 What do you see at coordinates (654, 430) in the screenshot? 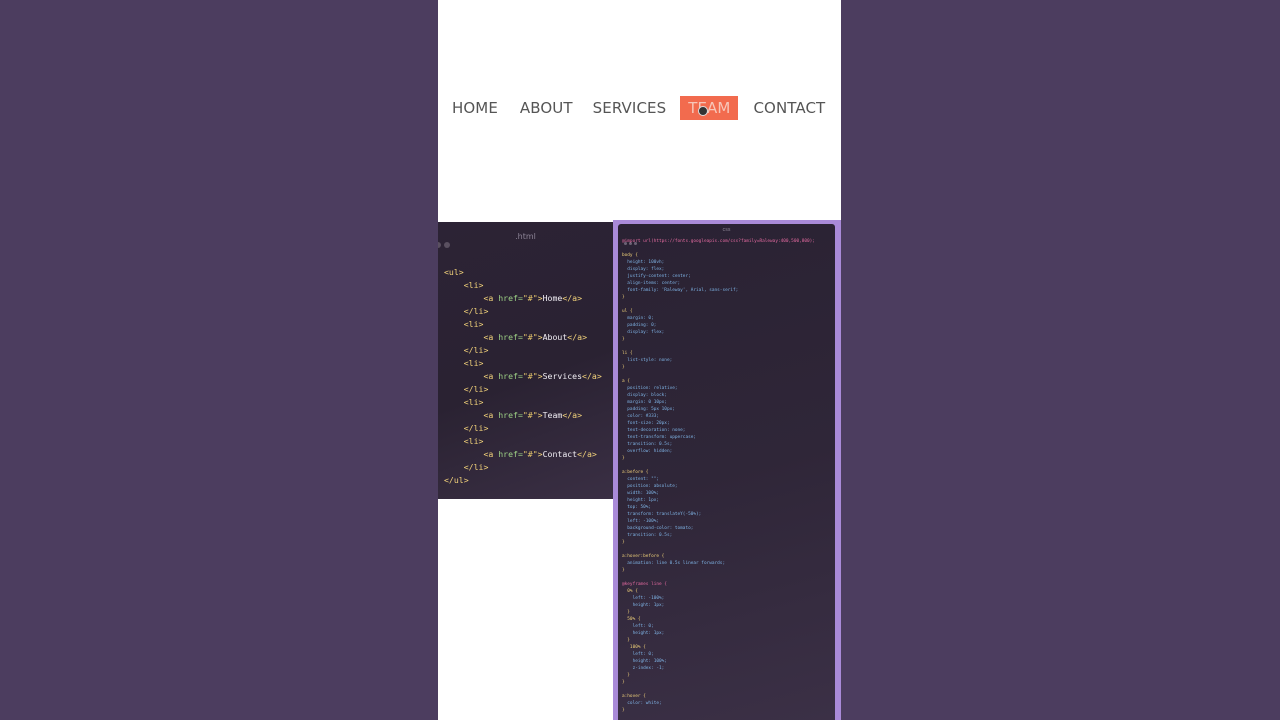
I see `css-code-line: text-decoration: none;` at bounding box center [654, 430].